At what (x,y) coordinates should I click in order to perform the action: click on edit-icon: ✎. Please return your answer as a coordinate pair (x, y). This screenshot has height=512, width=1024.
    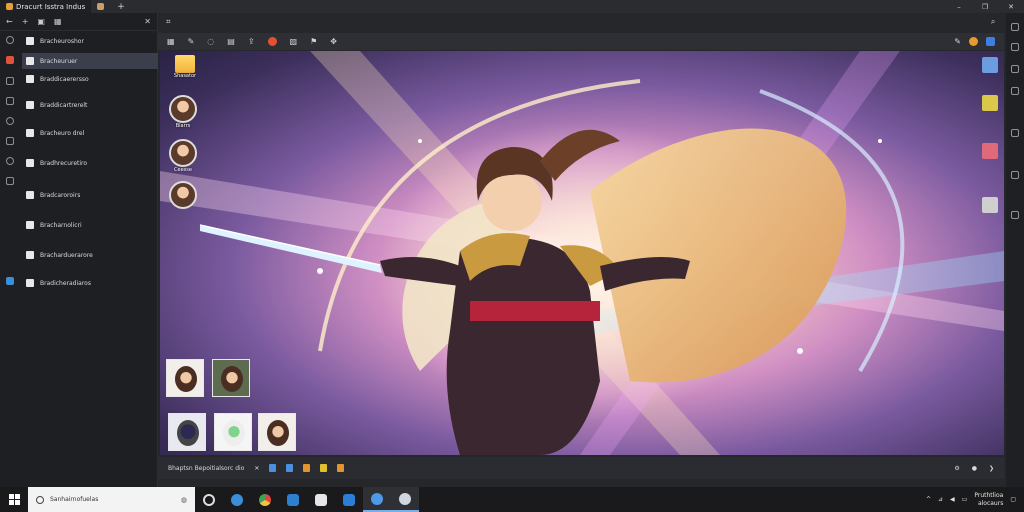
    Looking at the image, I should click on (957, 41).